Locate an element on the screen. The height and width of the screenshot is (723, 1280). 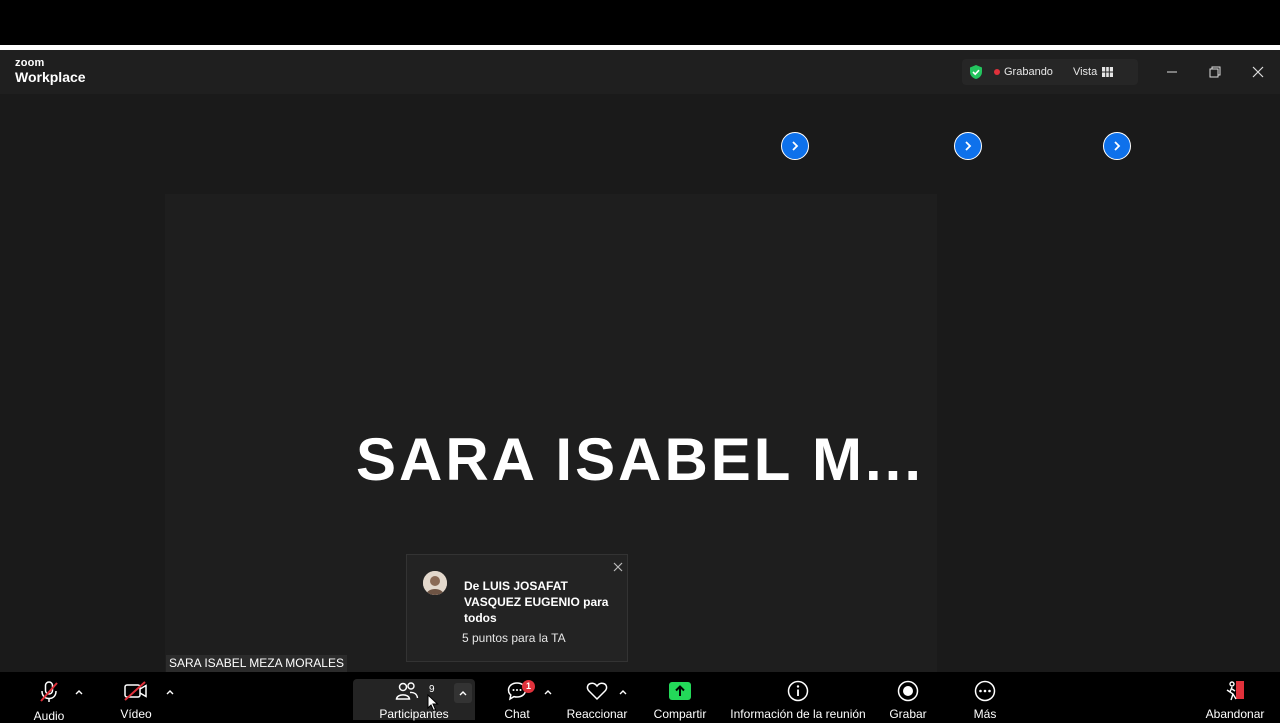
minimize-button is located at coordinates (1172, 72).